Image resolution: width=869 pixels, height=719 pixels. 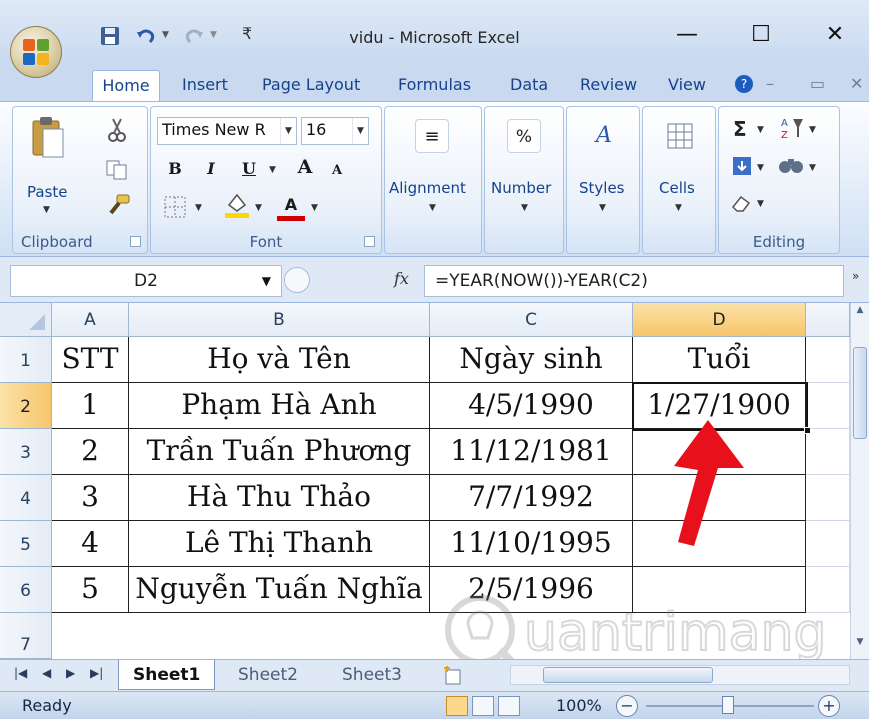 I want to click on cell-c5: 11/10/1995, so click(x=531, y=544).